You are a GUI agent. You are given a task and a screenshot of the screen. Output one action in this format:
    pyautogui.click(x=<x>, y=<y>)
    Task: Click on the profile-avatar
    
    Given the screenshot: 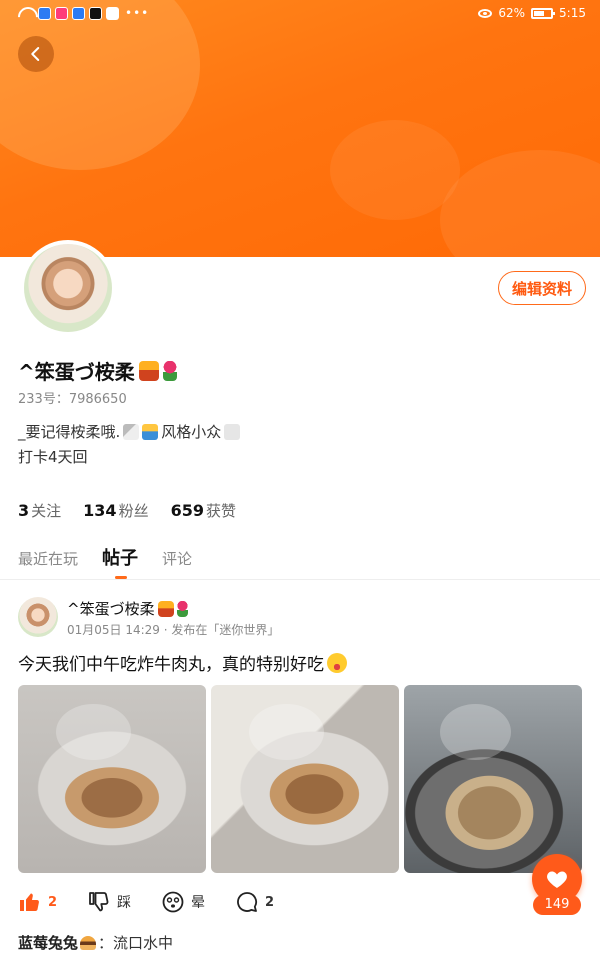 What is the action you would take?
    pyautogui.click(x=68, y=288)
    